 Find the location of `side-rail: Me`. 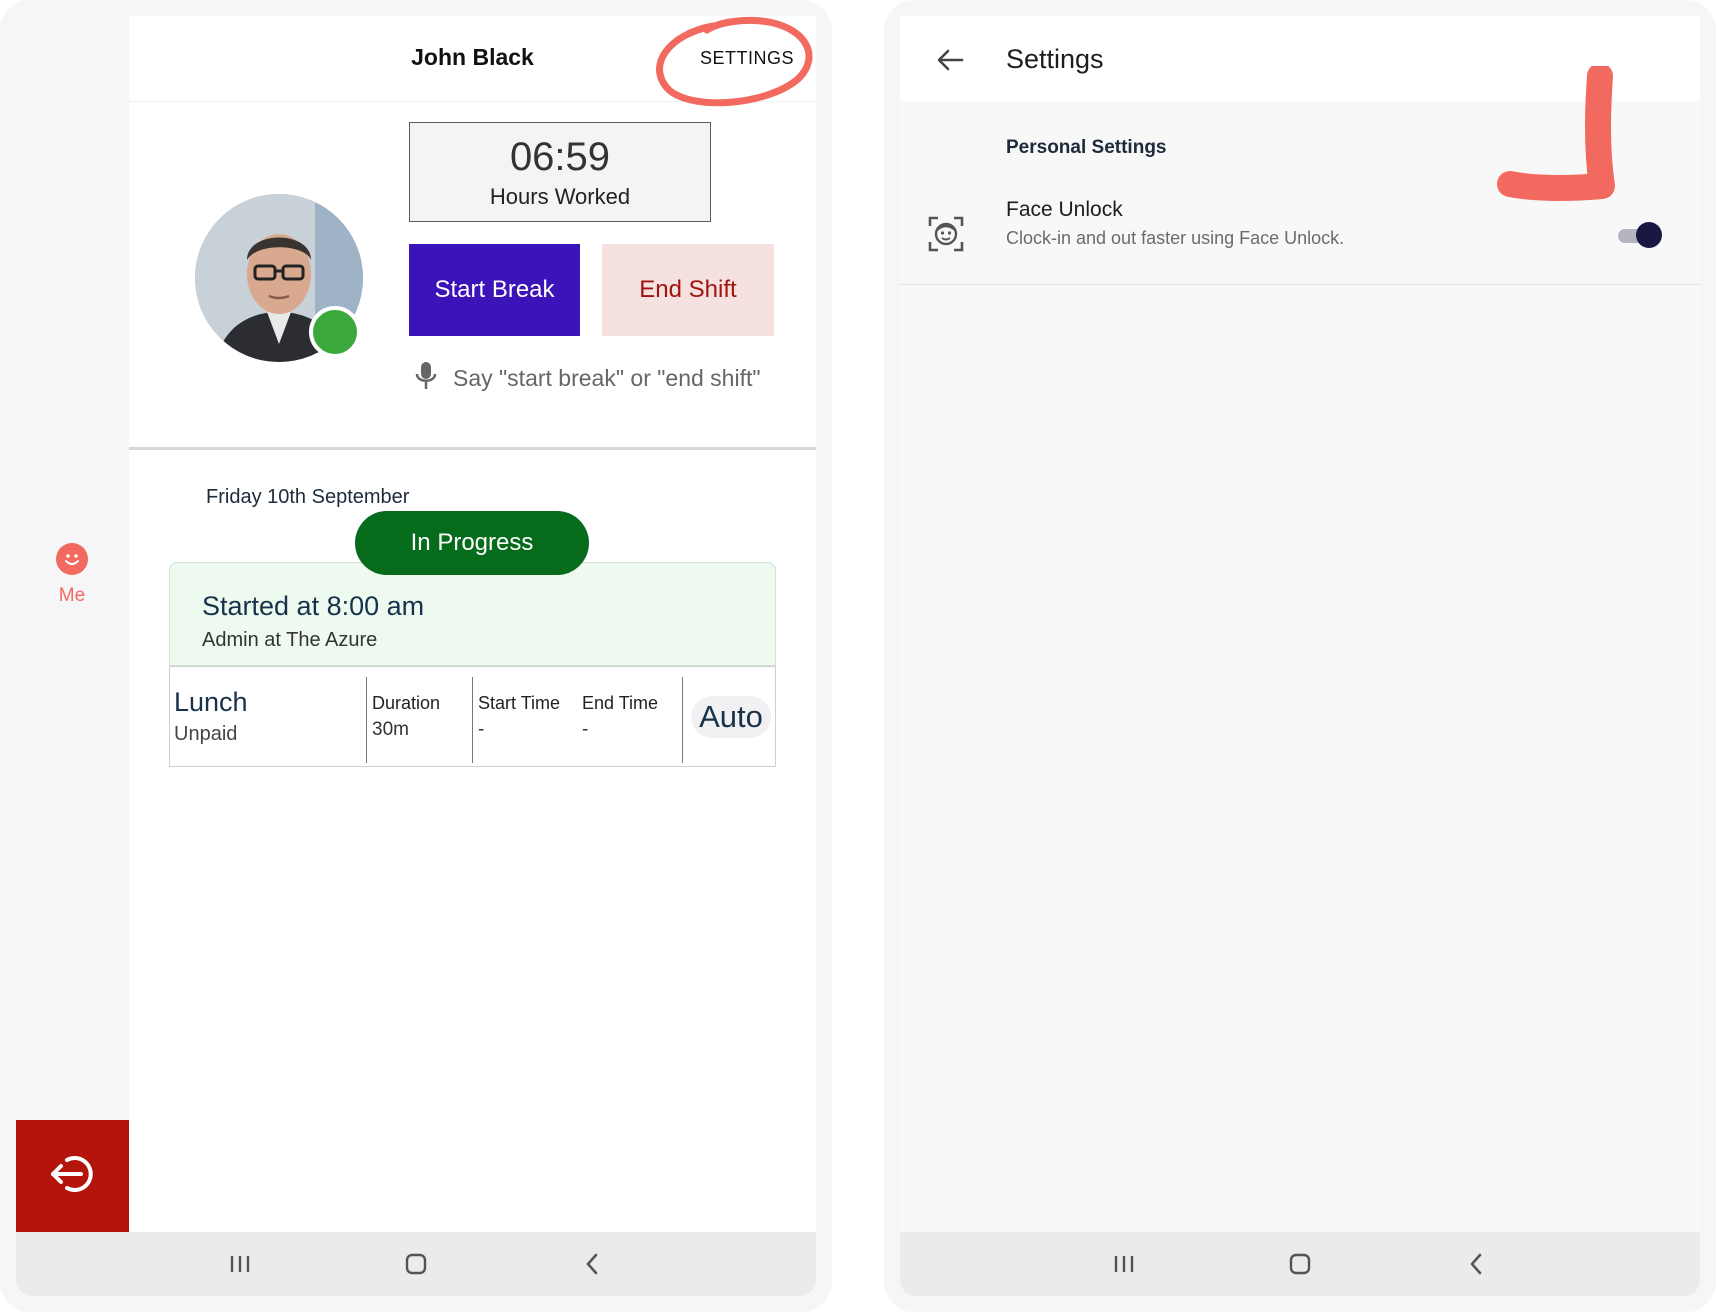

side-rail: Me is located at coordinates (64, 656).